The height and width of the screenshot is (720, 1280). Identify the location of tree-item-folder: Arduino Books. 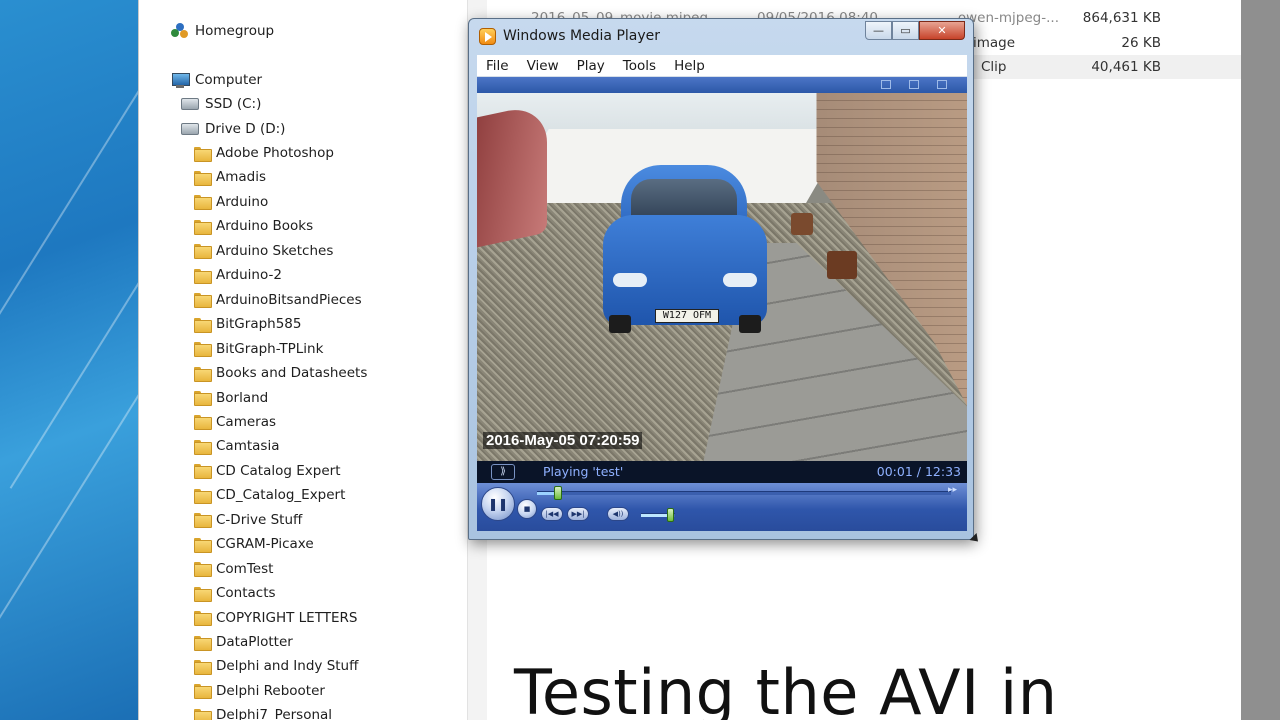
(253, 226).